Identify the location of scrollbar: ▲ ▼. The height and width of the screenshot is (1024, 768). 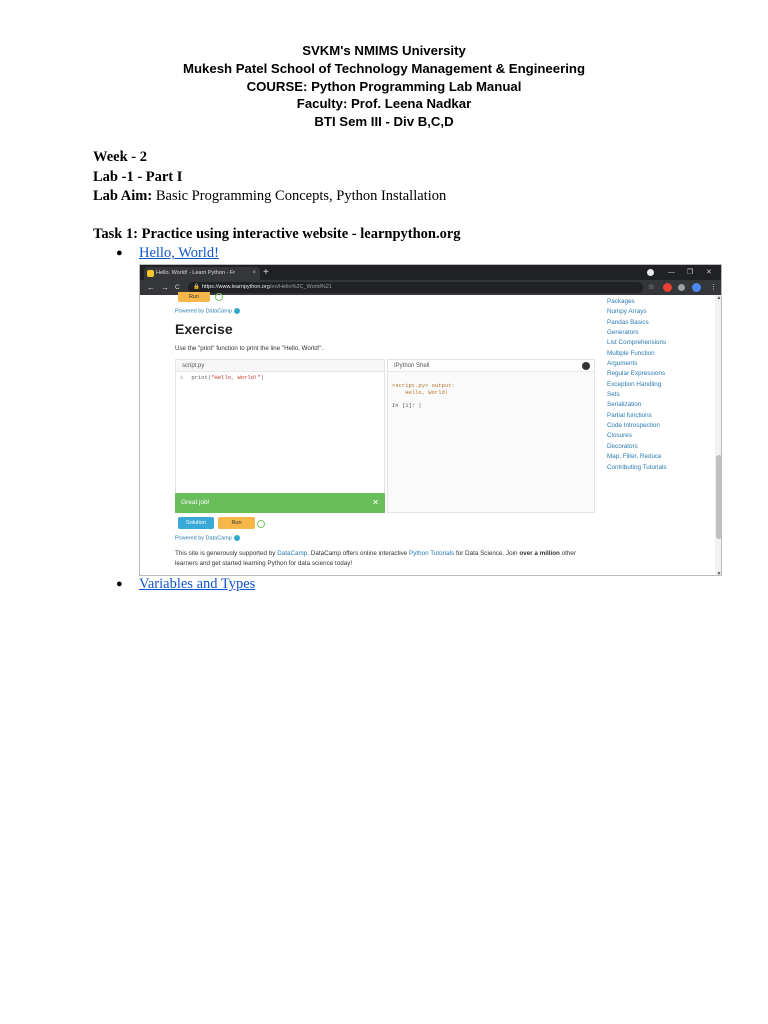
(718, 435).